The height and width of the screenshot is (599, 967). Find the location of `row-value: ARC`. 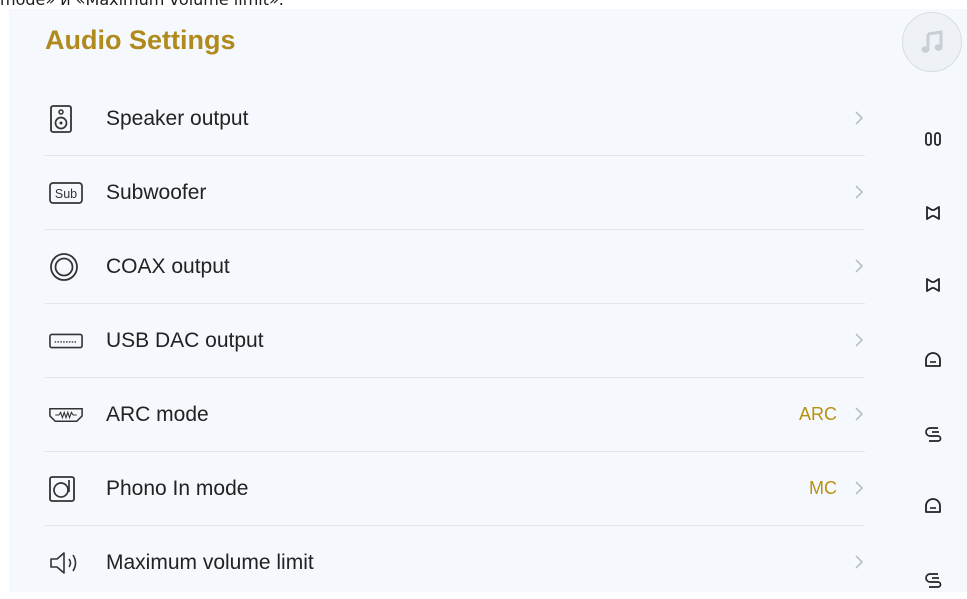

row-value: ARC is located at coordinates (817, 414).